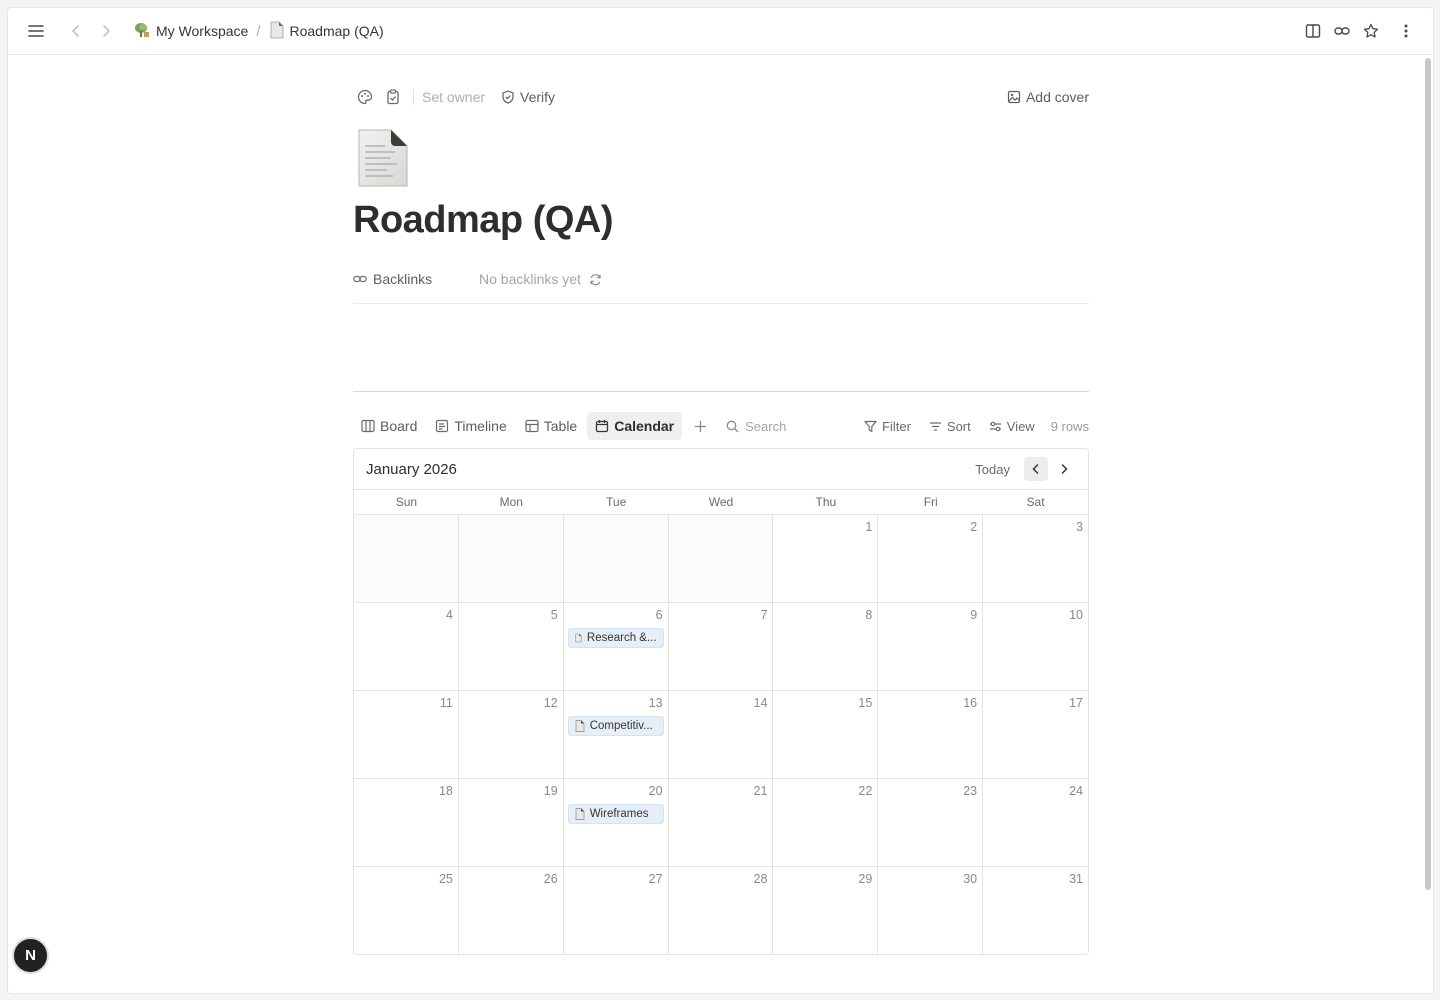  What do you see at coordinates (511, 735) in the screenshot?
I see `calendar-day-cell: 12` at bounding box center [511, 735].